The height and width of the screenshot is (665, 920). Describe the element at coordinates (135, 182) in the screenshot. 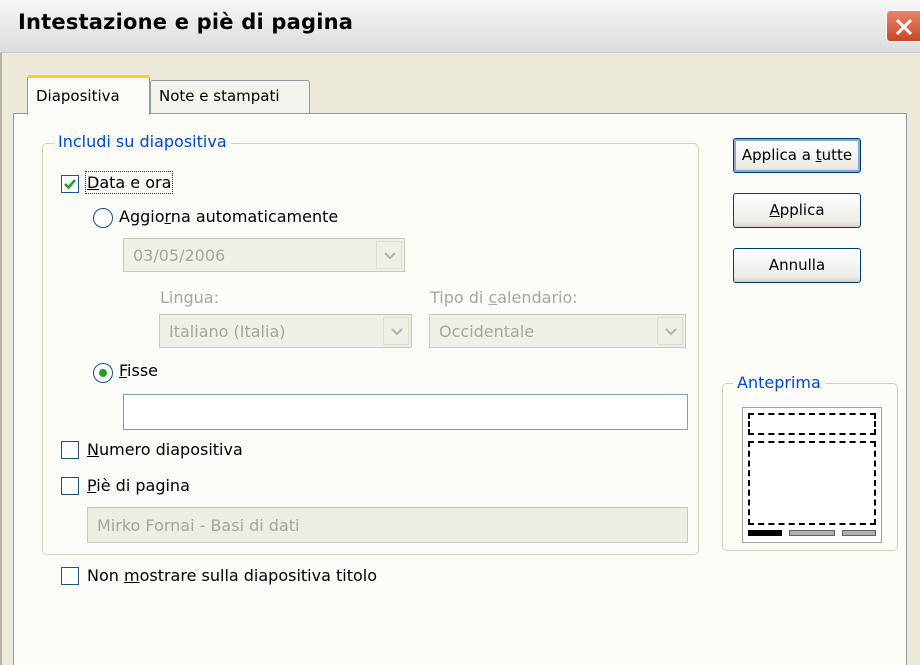

I see `label-text: ata e ora` at that location.